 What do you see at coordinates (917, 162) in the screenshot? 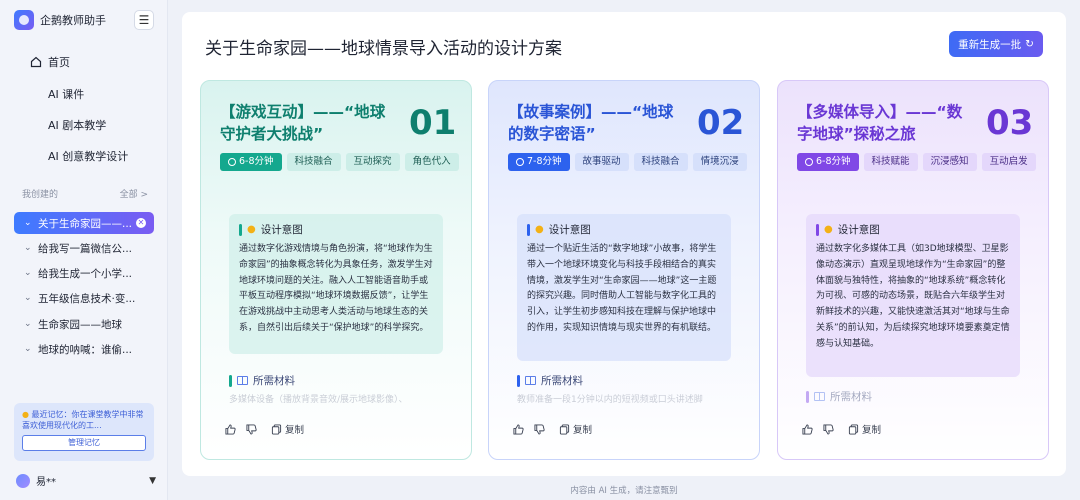
I see `tag-list: 6-8分钟 科技赋能 沉浸感知 互动启发` at bounding box center [917, 162].